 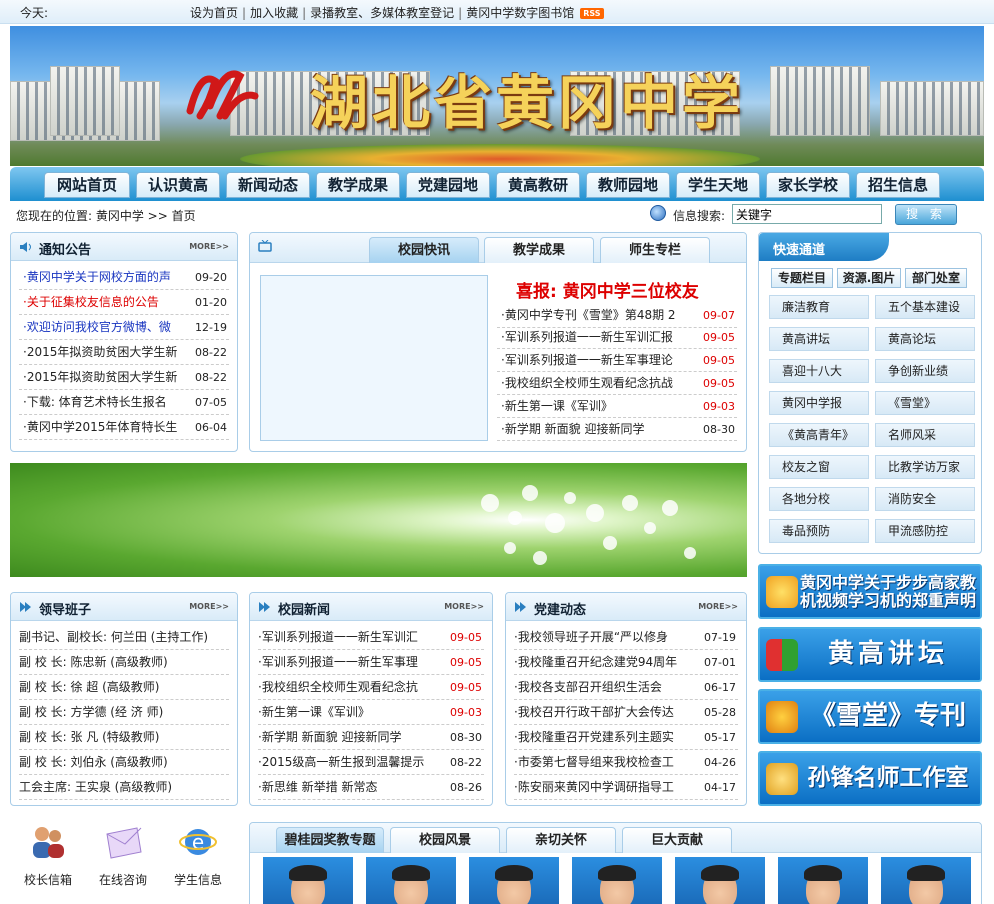 What do you see at coordinates (819, 339) in the screenshot?
I see `quick-link: 黄高讲坛` at bounding box center [819, 339].